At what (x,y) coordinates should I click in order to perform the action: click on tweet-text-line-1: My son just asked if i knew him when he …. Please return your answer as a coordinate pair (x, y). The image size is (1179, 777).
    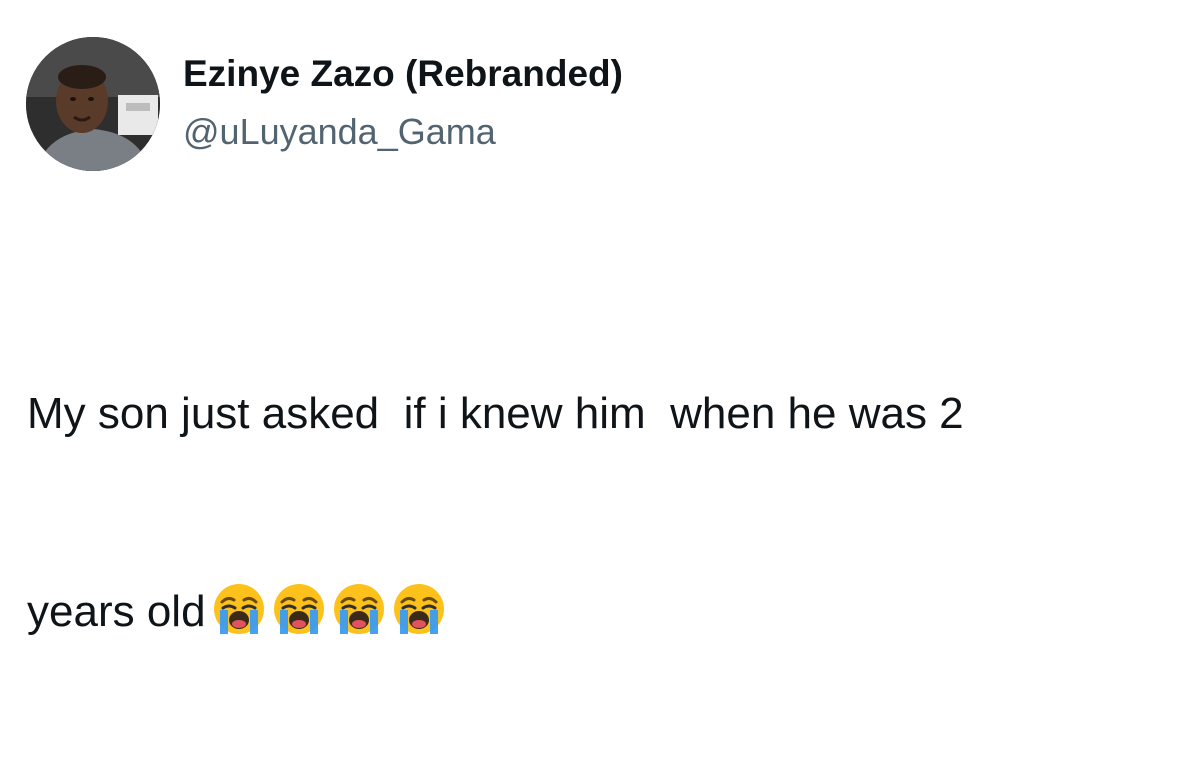
    Looking at the image, I should click on (495, 413).